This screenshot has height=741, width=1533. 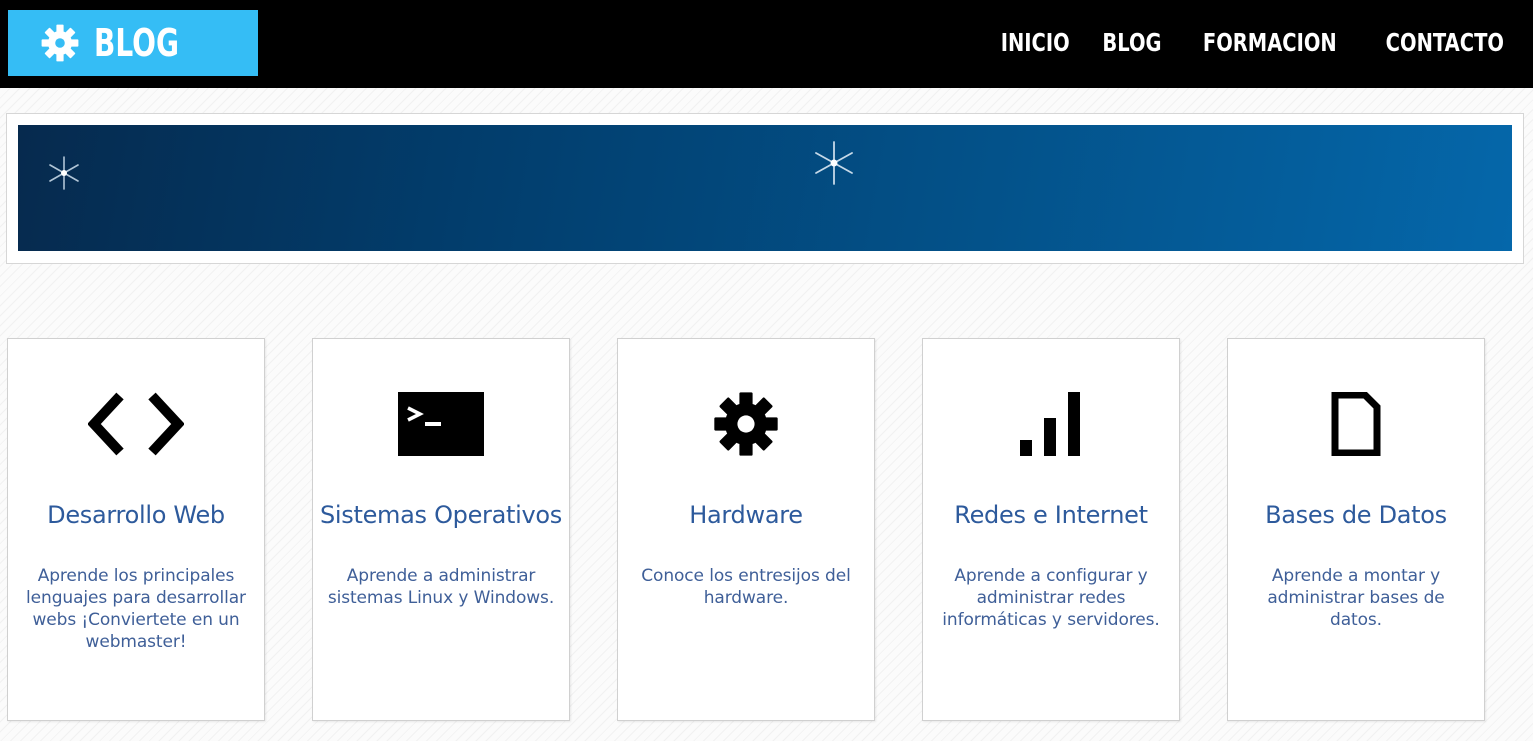 What do you see at coordinates (1051, 515) in the screenshot?
I see `card-title: Redes e Internet` at bounding box center [1051, 515].